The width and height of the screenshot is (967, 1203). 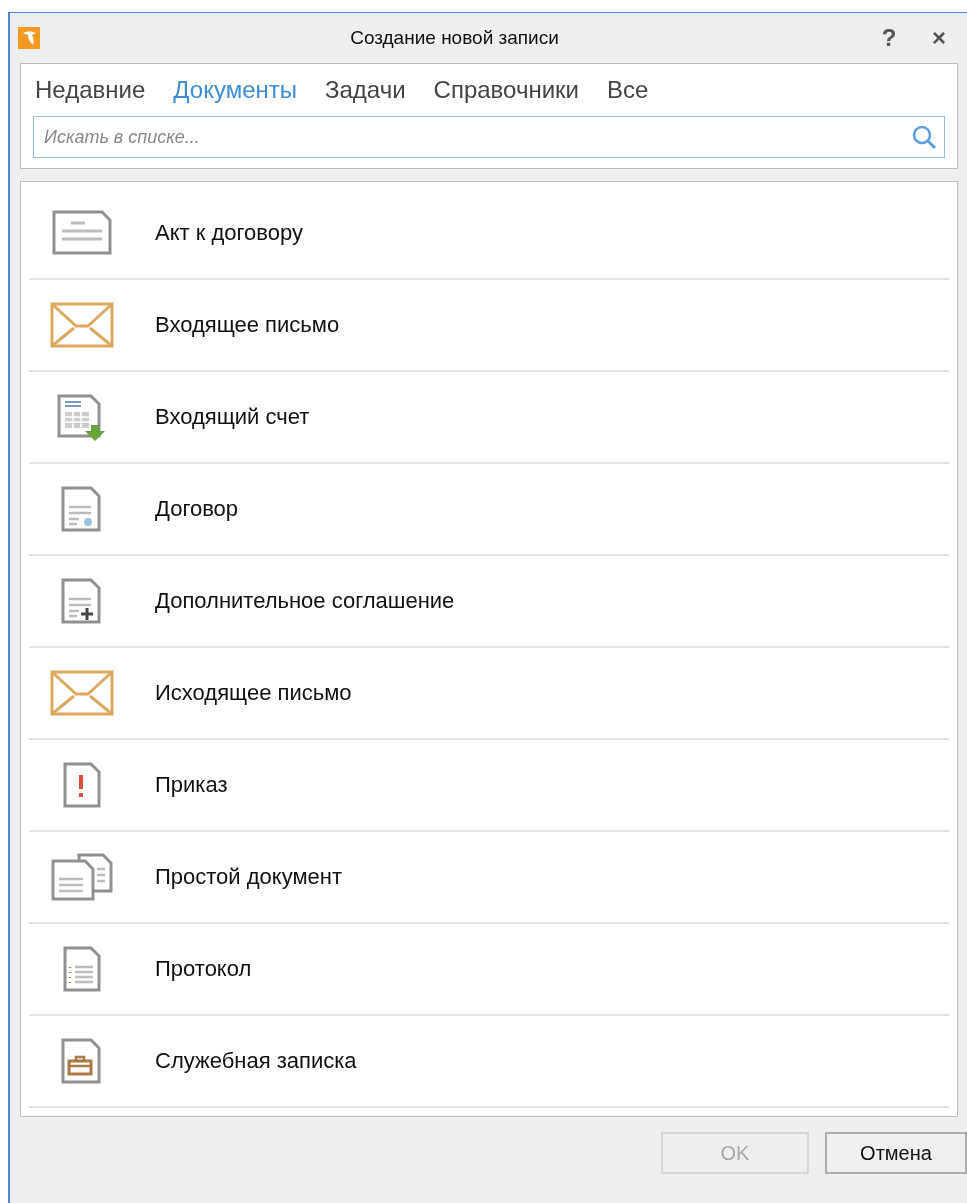 What do you see at coordinates (489, 326) in the screenshot?
I see `list-item: Входящее письмо` at bounding box center [489, 326].